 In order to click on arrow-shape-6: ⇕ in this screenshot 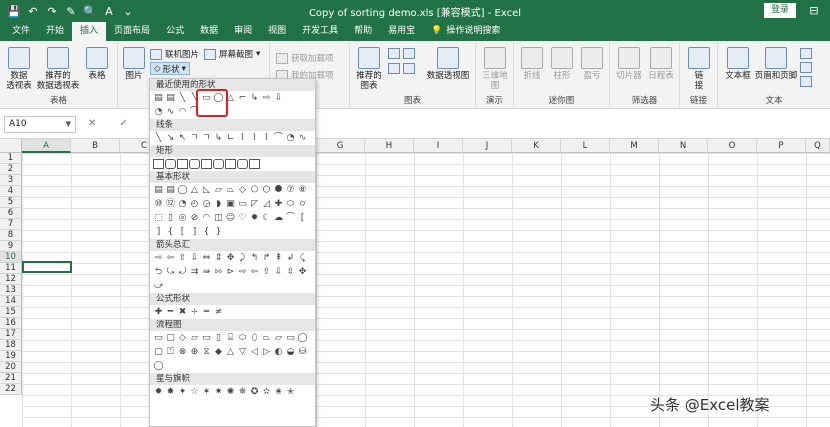, I will do `click(218, 258)`.